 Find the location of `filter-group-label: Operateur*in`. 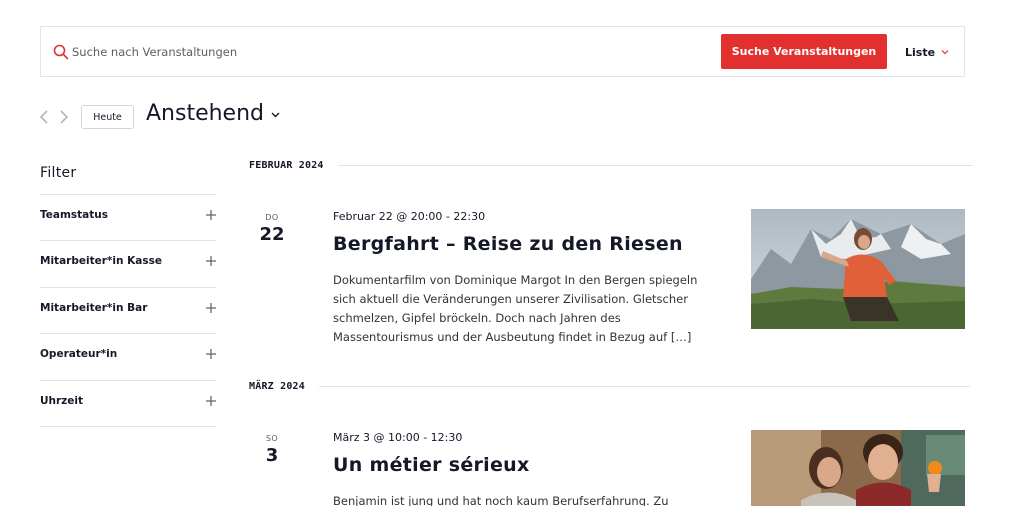

filter-group-label: Operateur*in is located at coordinates (79, 354).